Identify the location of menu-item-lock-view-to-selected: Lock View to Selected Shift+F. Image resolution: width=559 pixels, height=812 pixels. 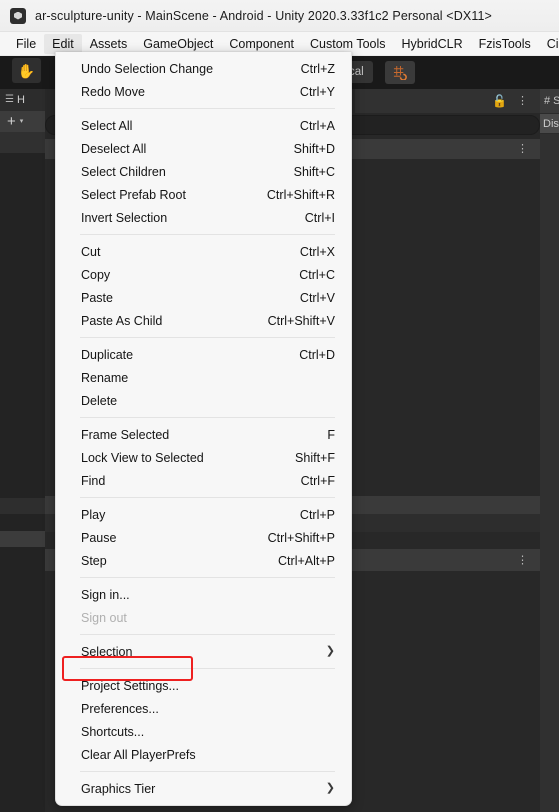
(203, 457).